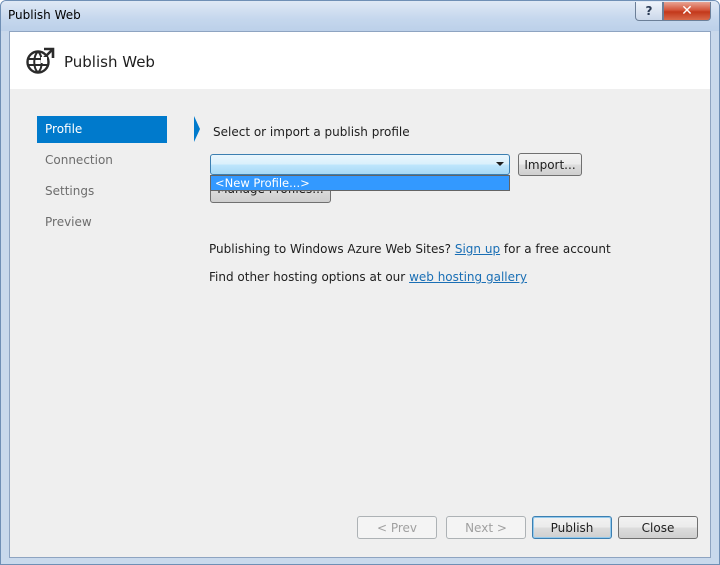 Image resolution: width=720 pixels, height=565 pixels. Describe the element at coordinates (360, 60) in the screenshot. I see `dialog-header: Publish Web` at that location.